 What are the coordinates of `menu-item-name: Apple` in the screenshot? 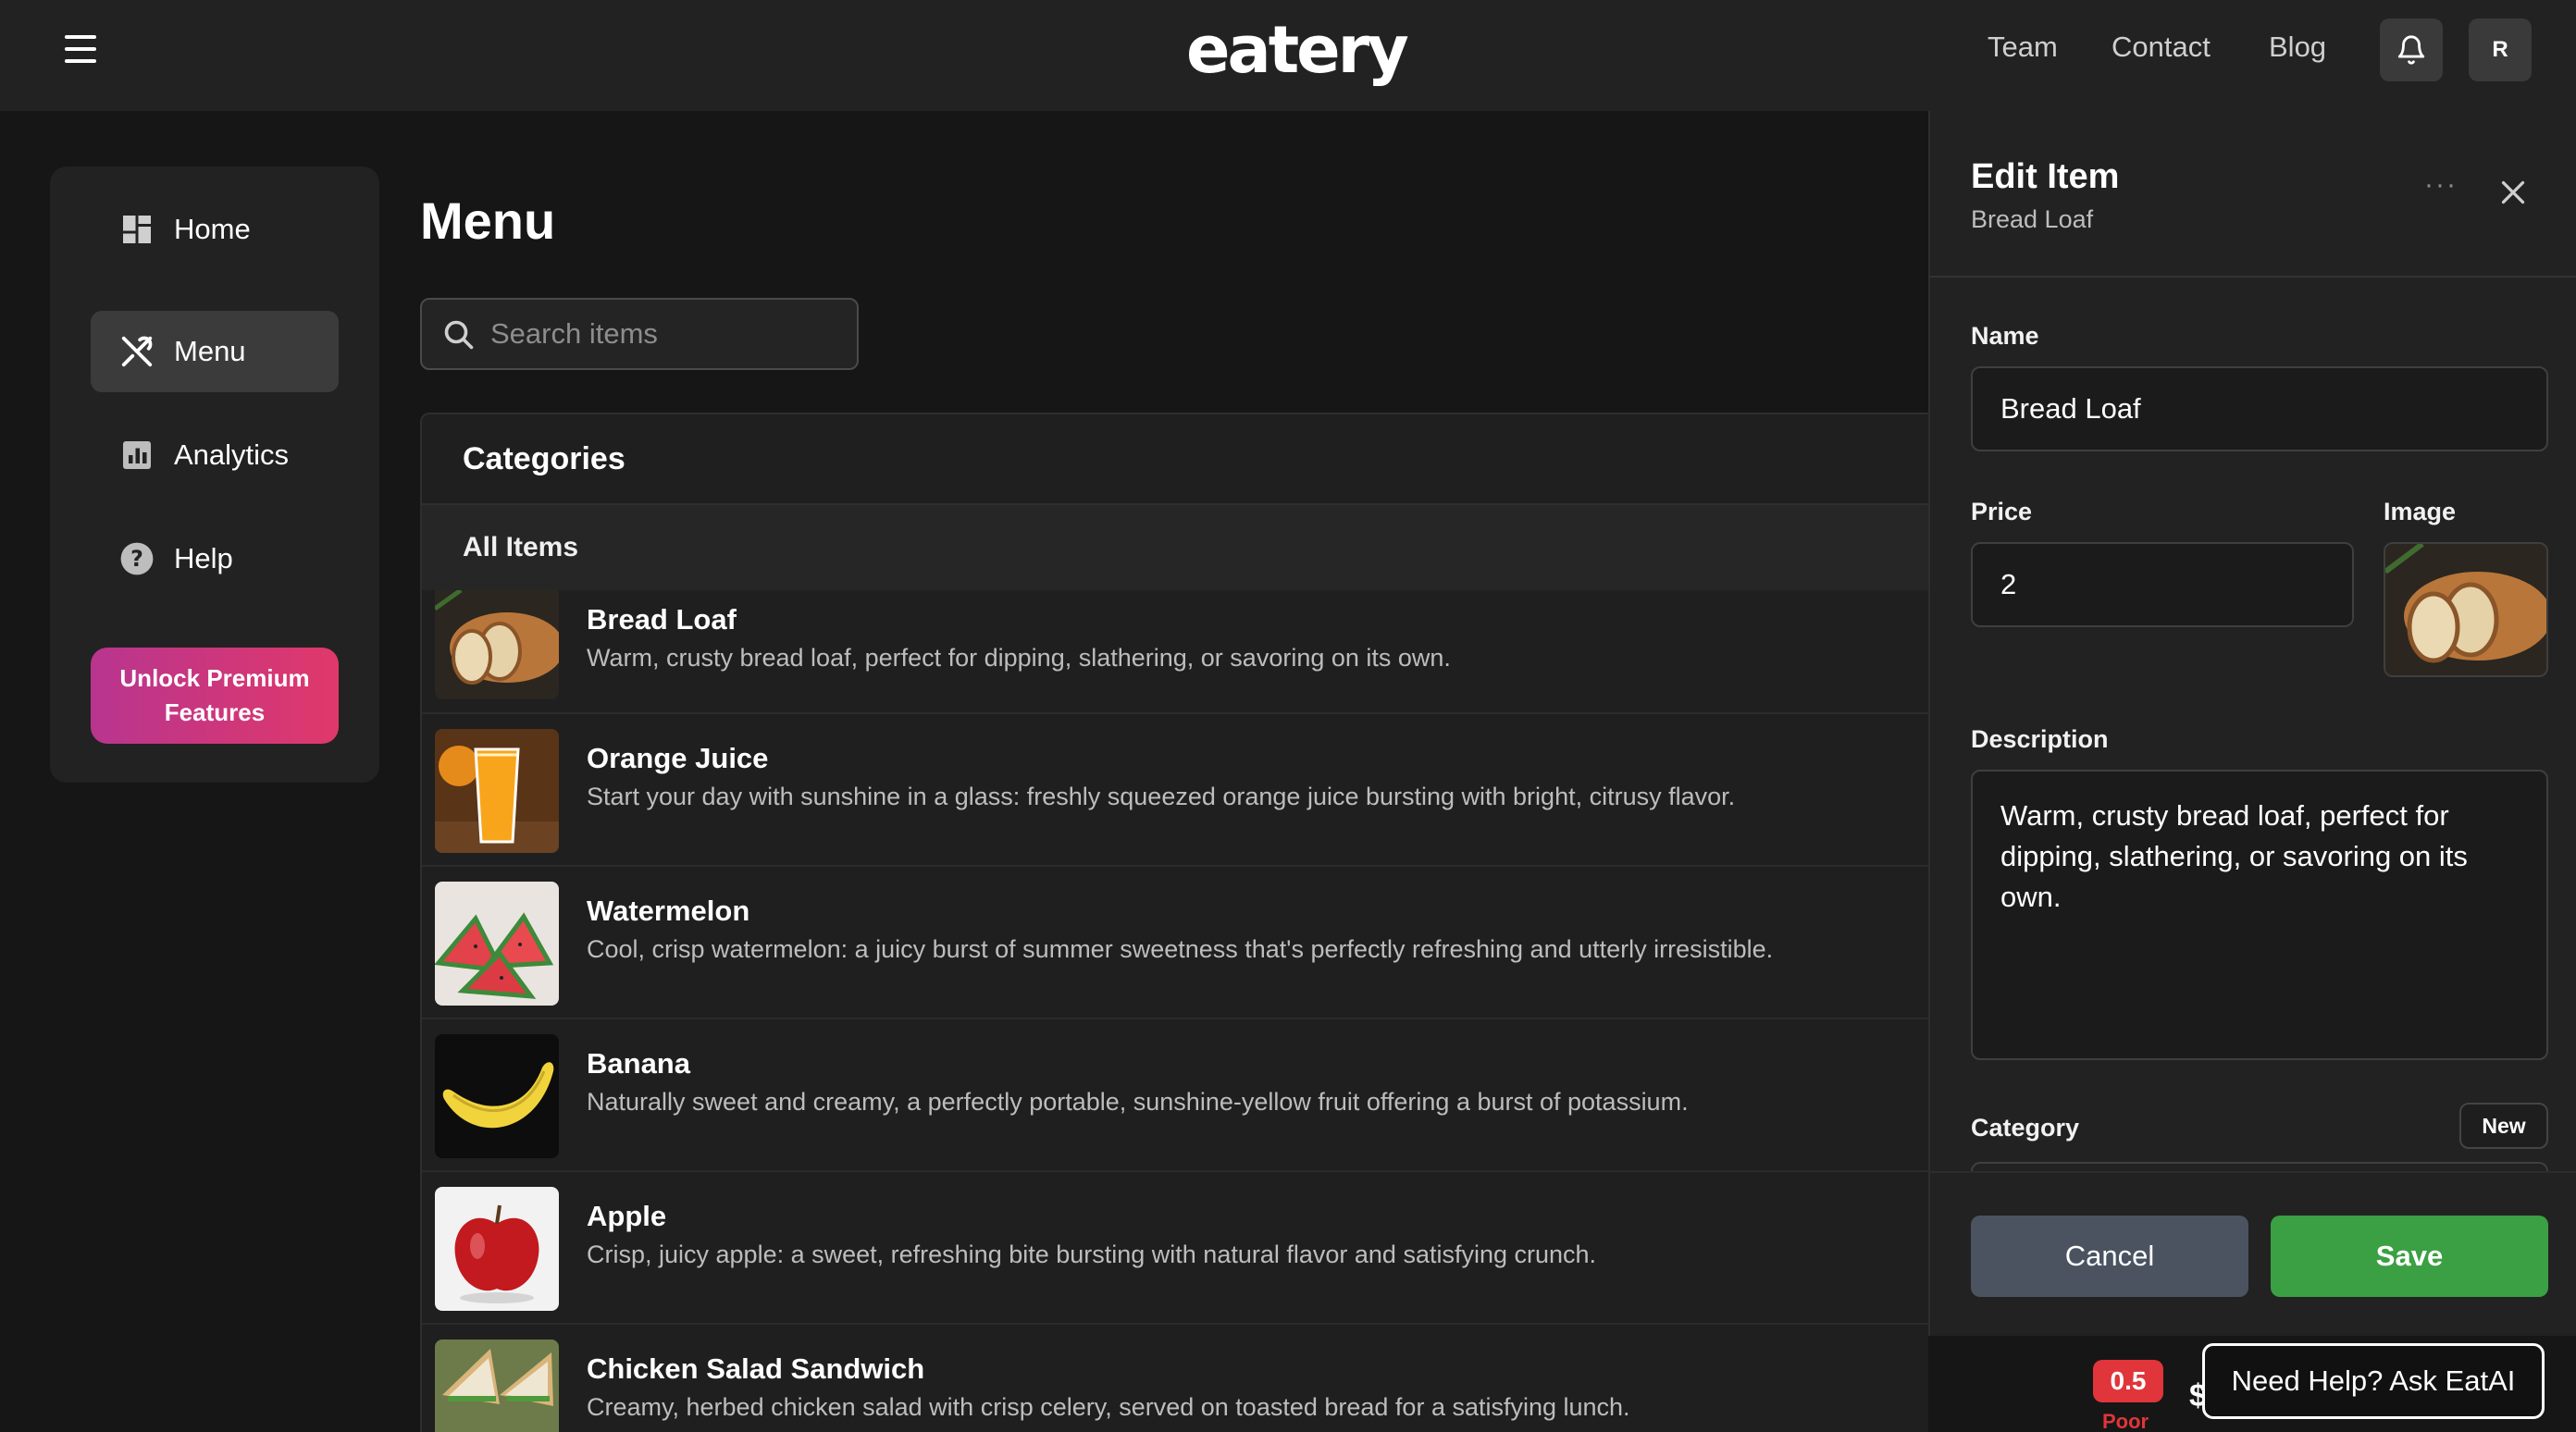 It's located at (627, 1216).